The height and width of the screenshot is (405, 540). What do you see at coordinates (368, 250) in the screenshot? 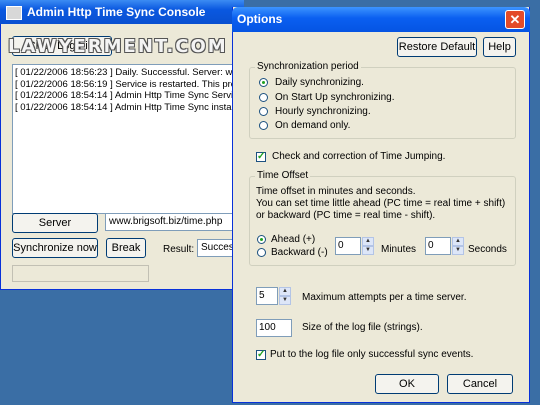
I see `minutes-down-icon: ▼` at bounding box center [368, 250].